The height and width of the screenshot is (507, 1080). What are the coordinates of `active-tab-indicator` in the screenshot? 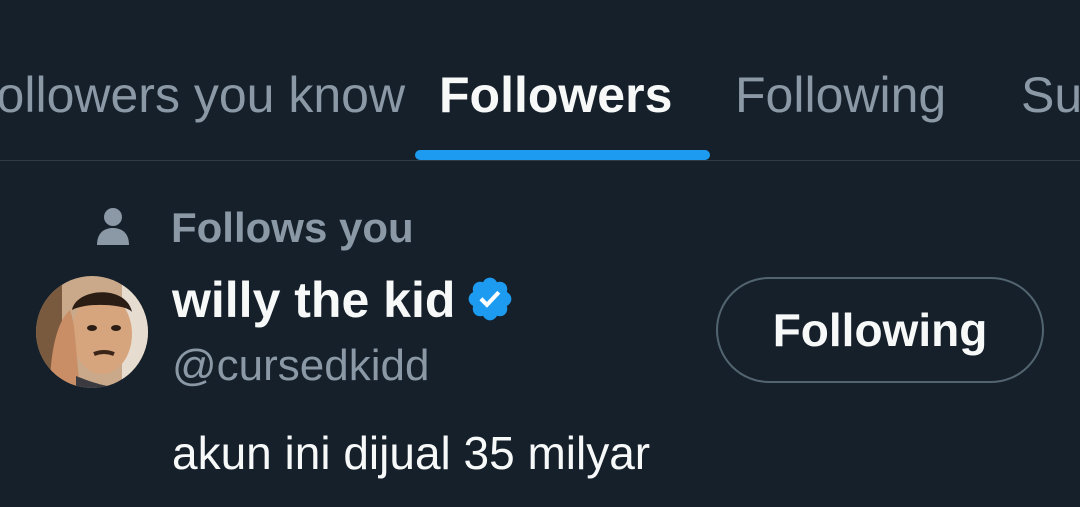 It's located at (562, 155).